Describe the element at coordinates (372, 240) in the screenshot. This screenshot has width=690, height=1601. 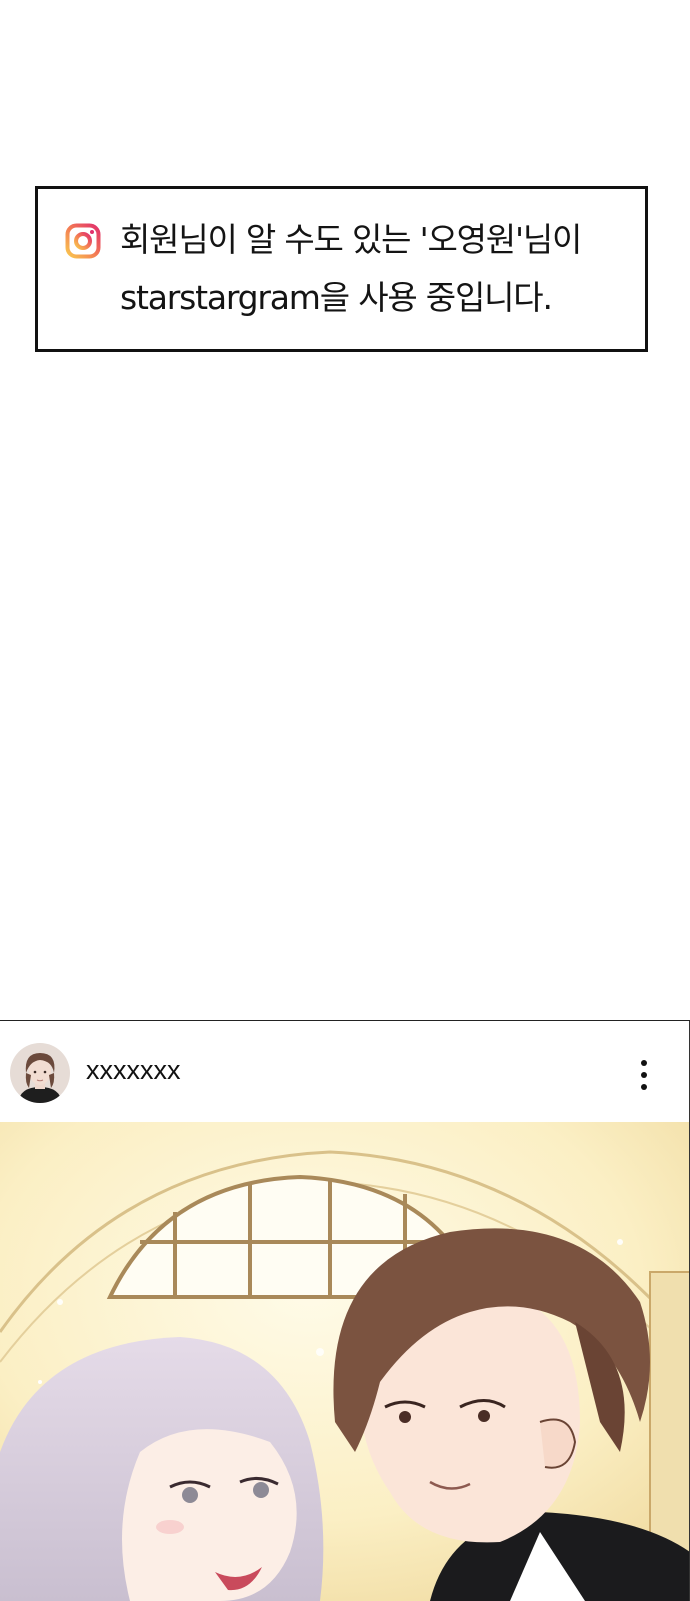
I see `suggestion-line-1: 회원님이 알 수도 있는 '오영원'님이` at that location.